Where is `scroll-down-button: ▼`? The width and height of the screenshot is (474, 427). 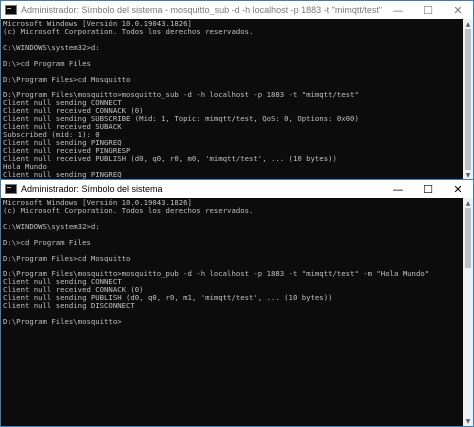
scroll-down-button: ▼ is located at coordinates (468, 421).